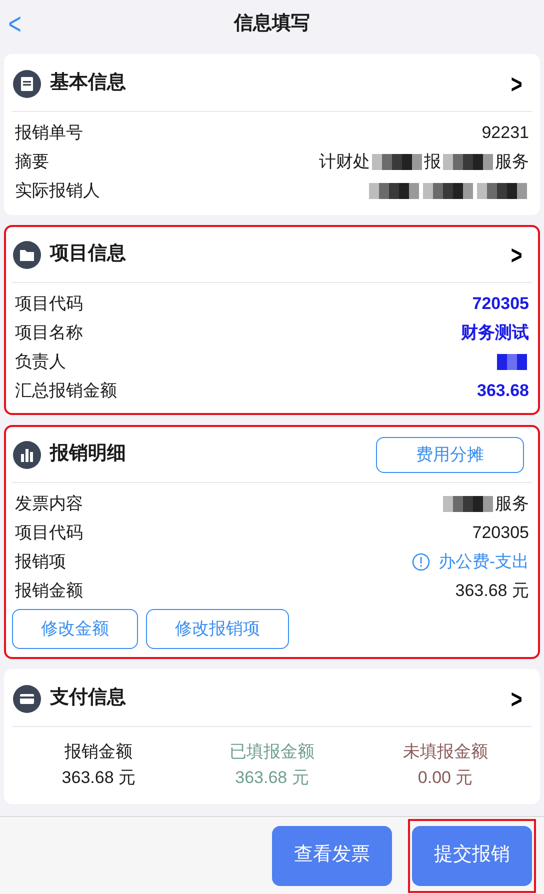 The image size is (544, 894). What do you see at coordinates (445, 777) in the screenshot?
I see `amount-value: 0.00 元` at bounding box center [445, 777].